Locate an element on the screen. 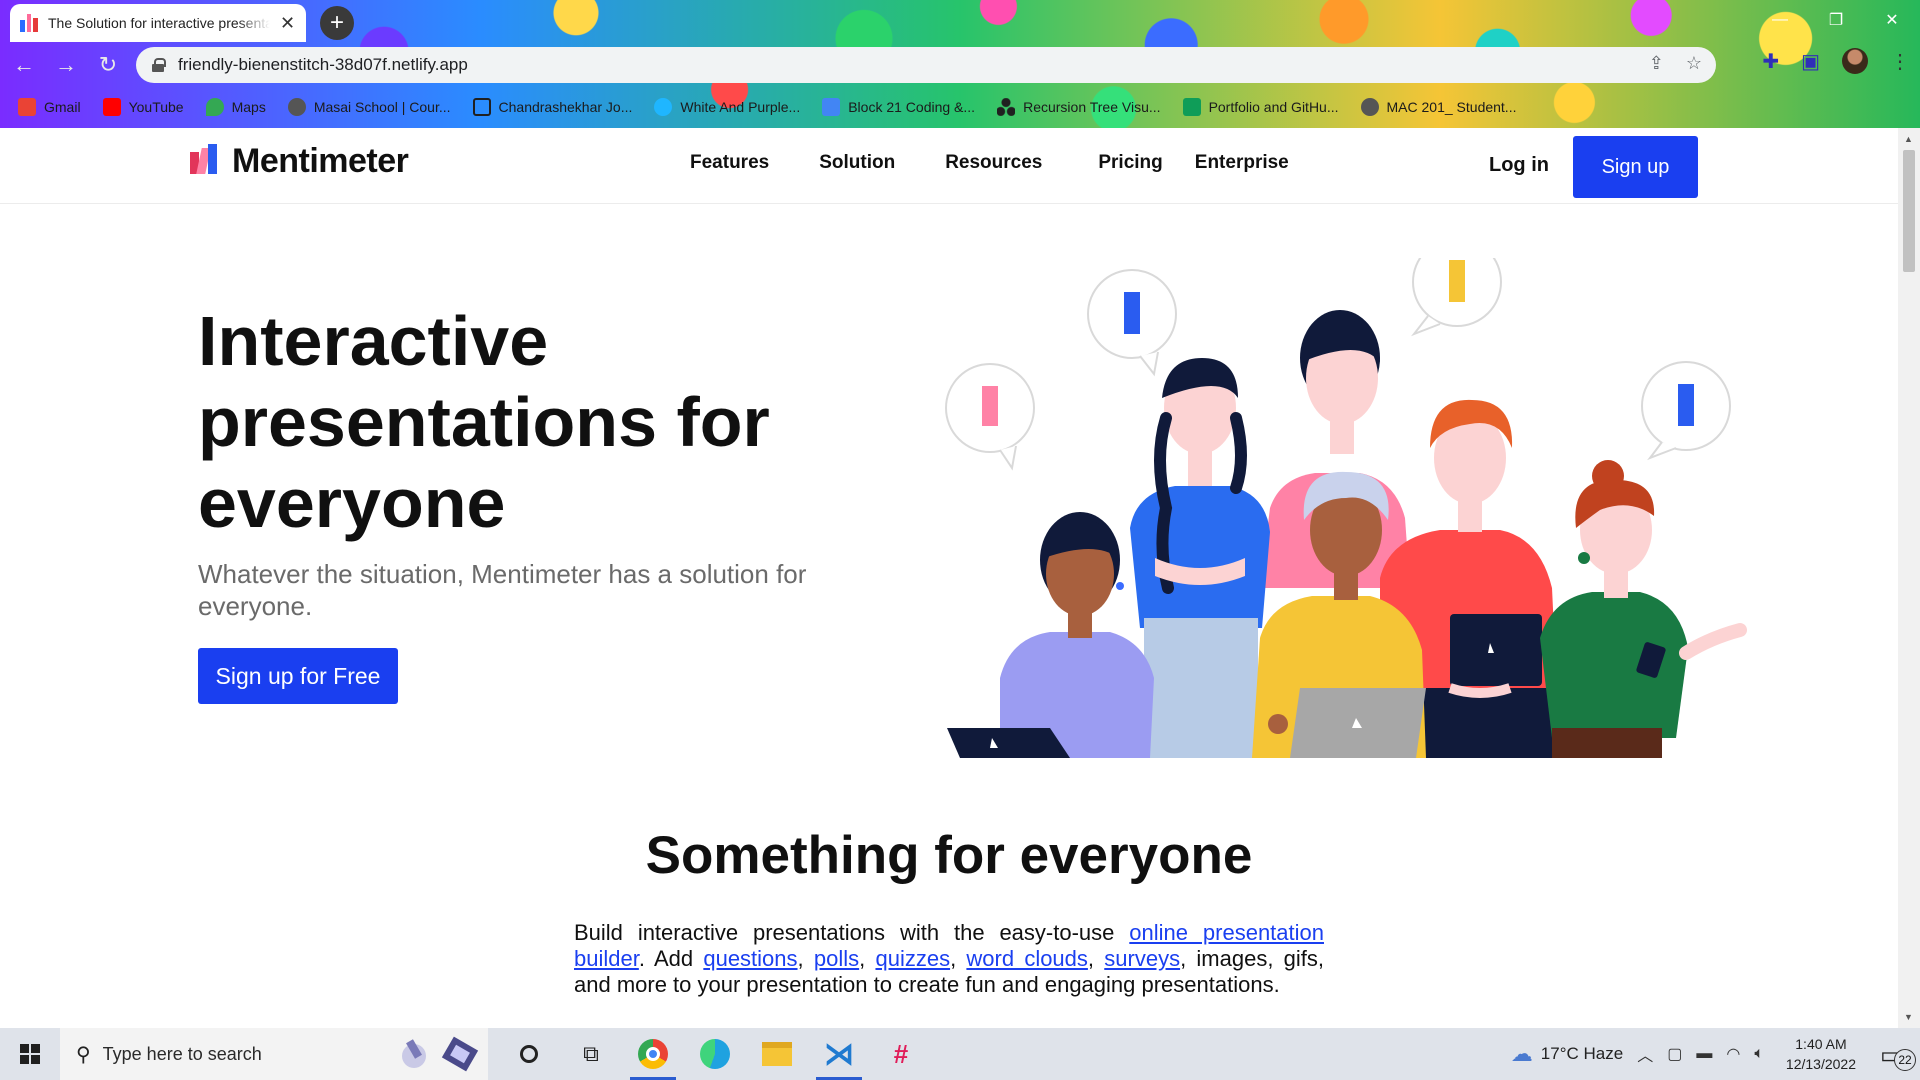 This screenshot has height=1080, width=1920. link-questions: questions is located at coordinates (750, 958).